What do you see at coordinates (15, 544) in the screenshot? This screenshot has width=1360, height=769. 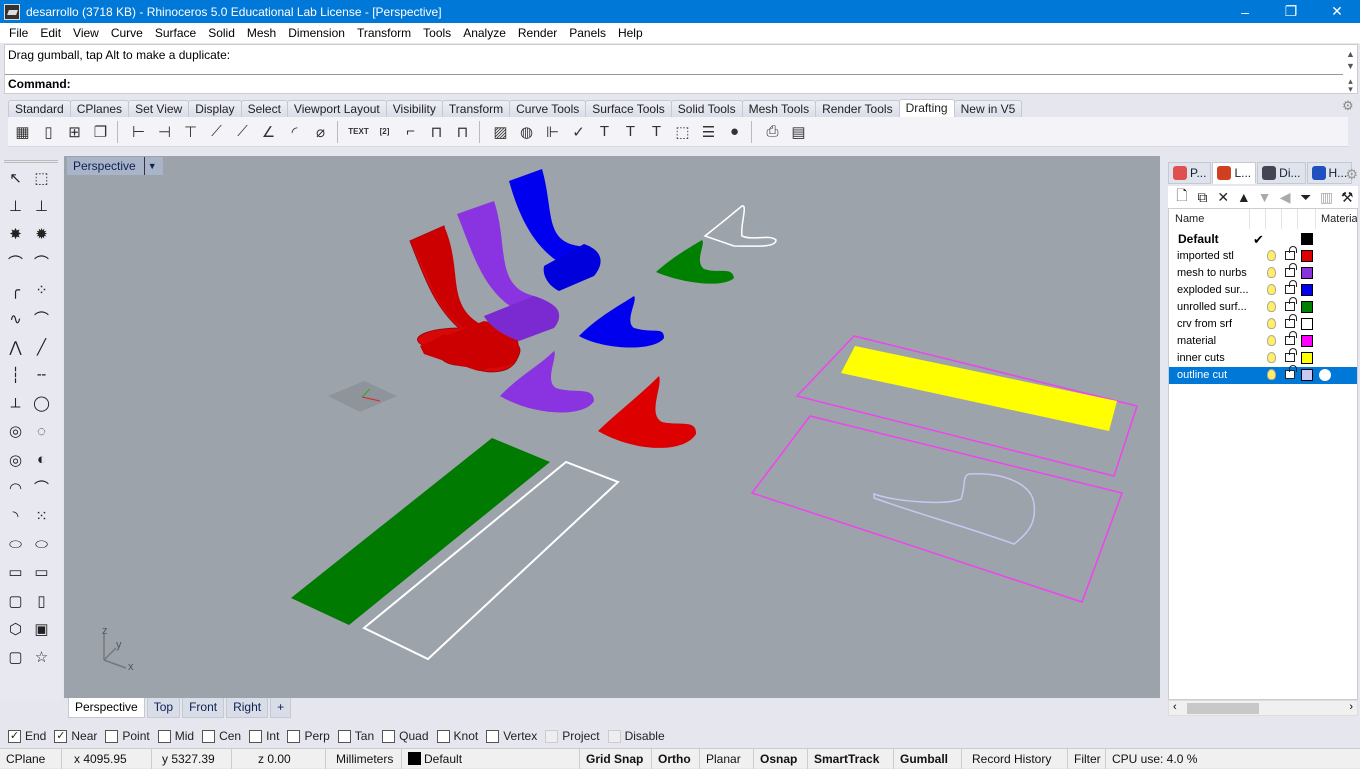 I see `ellipse-center-icon: ⬭` at bounding box center [15, 544].